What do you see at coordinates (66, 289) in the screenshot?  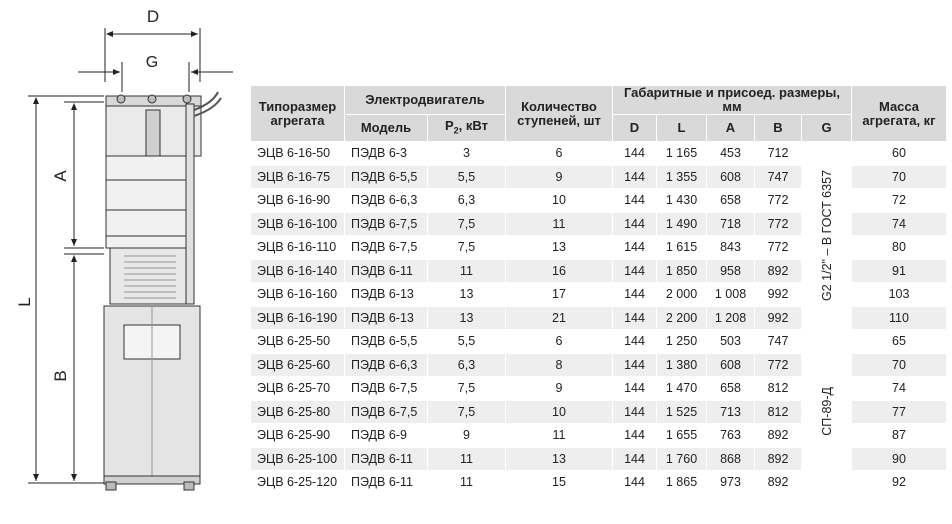 I see `dimension-l` at bounding box center [66, 289].